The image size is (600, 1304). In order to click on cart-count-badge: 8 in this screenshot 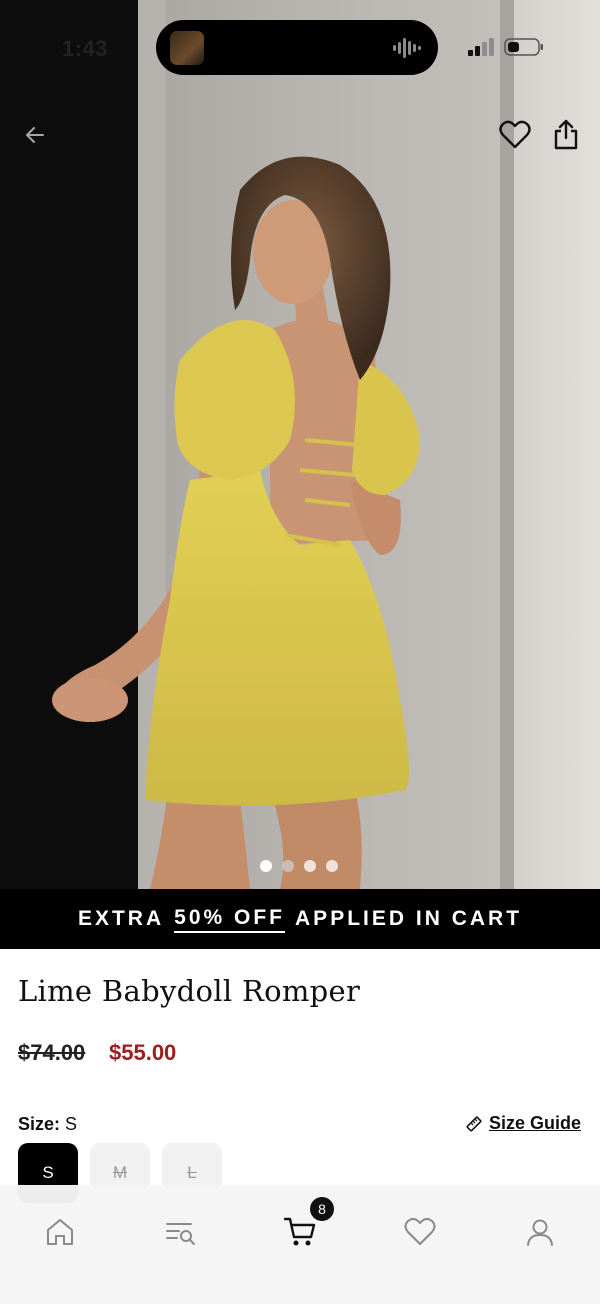, I will do `click(322, 1209)`.